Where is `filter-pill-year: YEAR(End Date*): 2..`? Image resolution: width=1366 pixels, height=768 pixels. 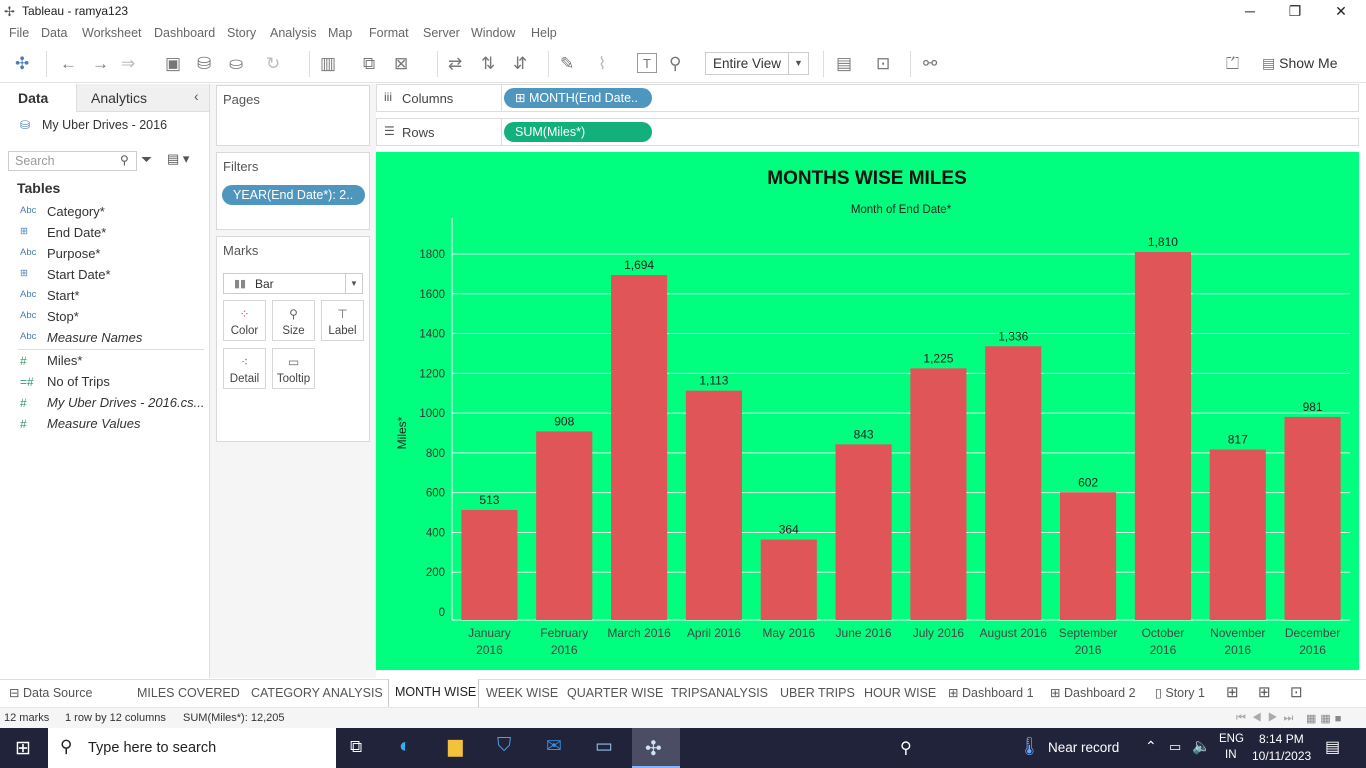 filter-pill-year: YEAR(End Date*): 2.. is located at coordinates (293, 195).